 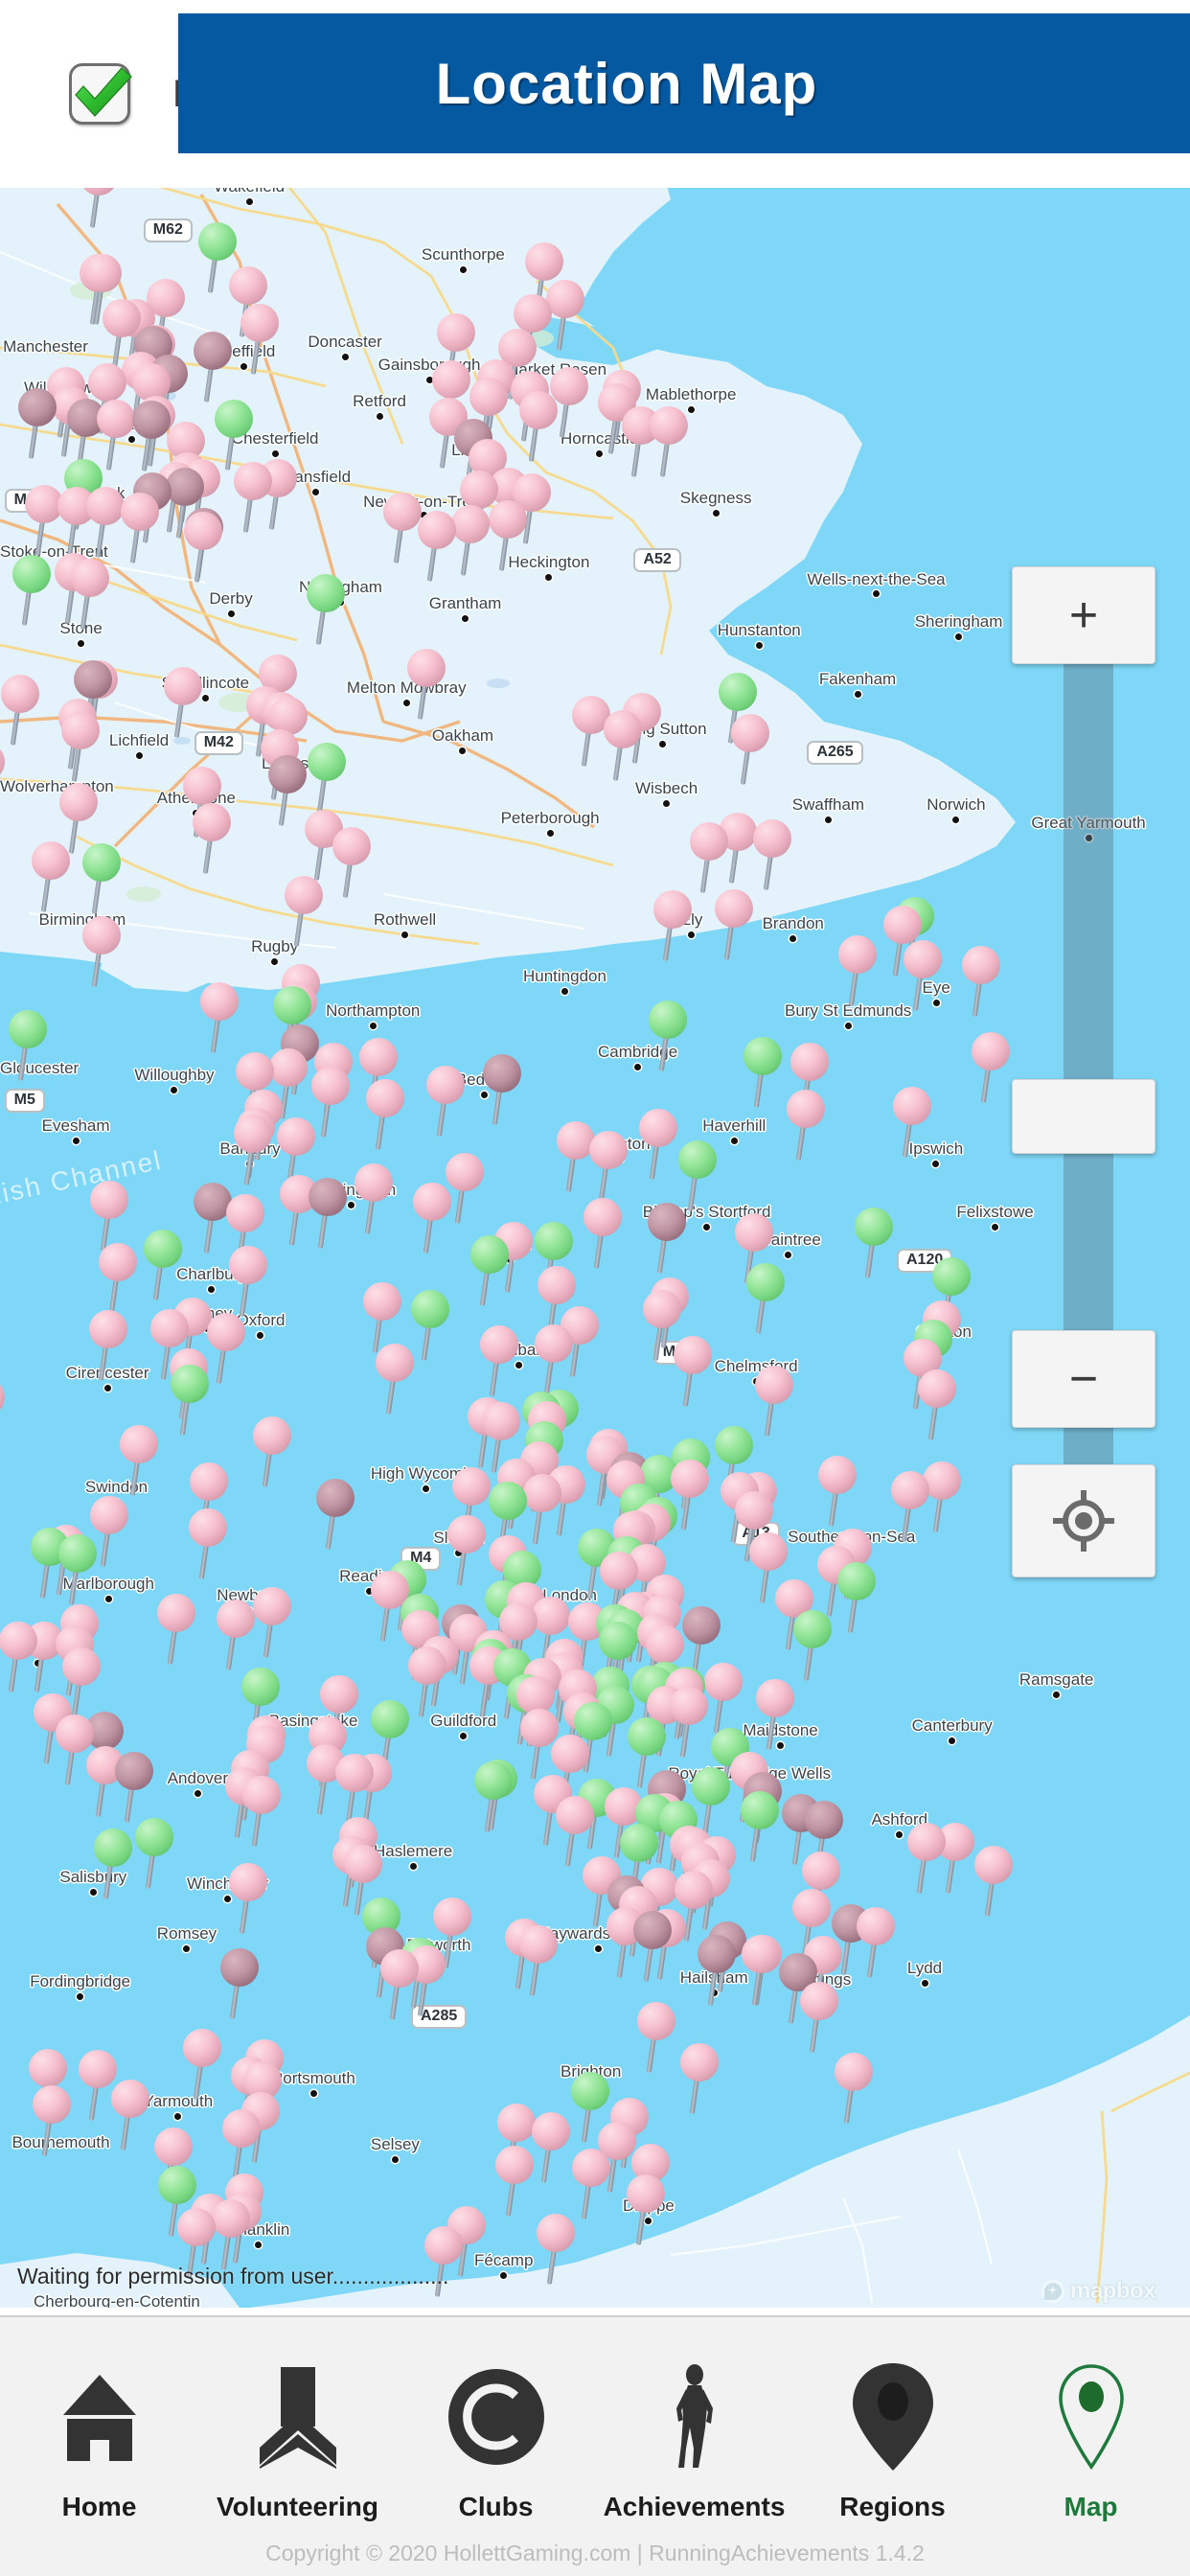 What do you see at coordinates (1084, 1379) in the screenshot?
I see `zoom-out-button: −` at bounding box center [1084, 1379].